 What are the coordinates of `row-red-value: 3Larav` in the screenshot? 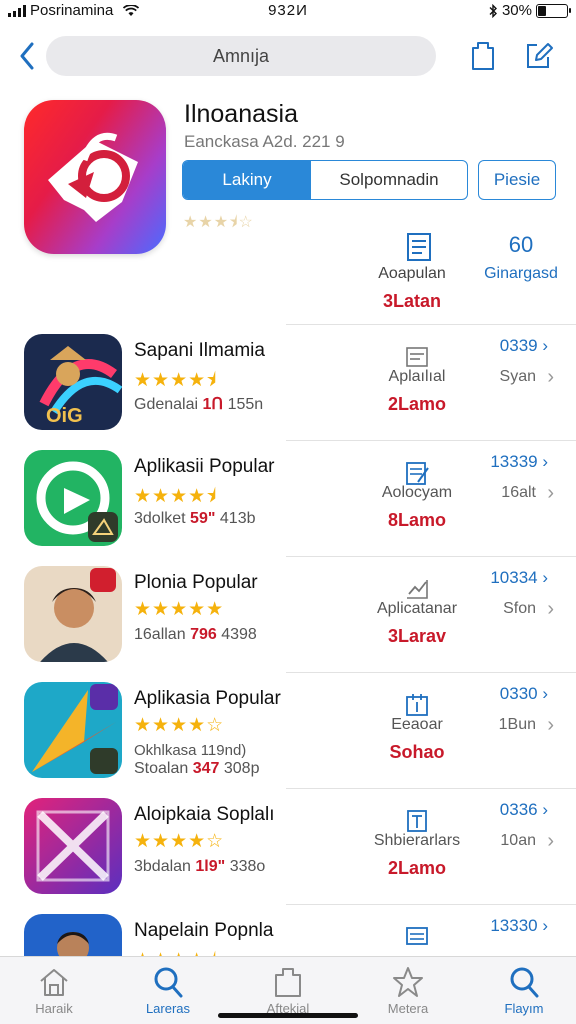 It's located at (417, 636).